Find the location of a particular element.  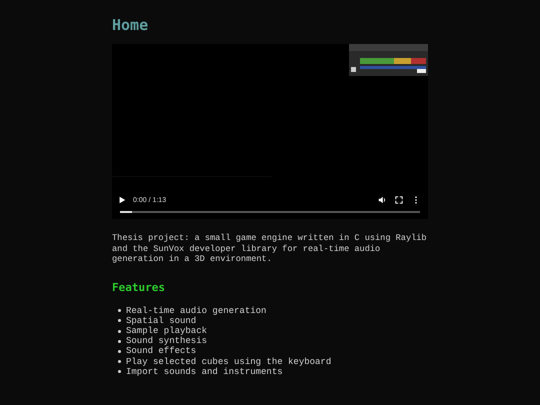

play-icon is located at coordinates (122, 200).